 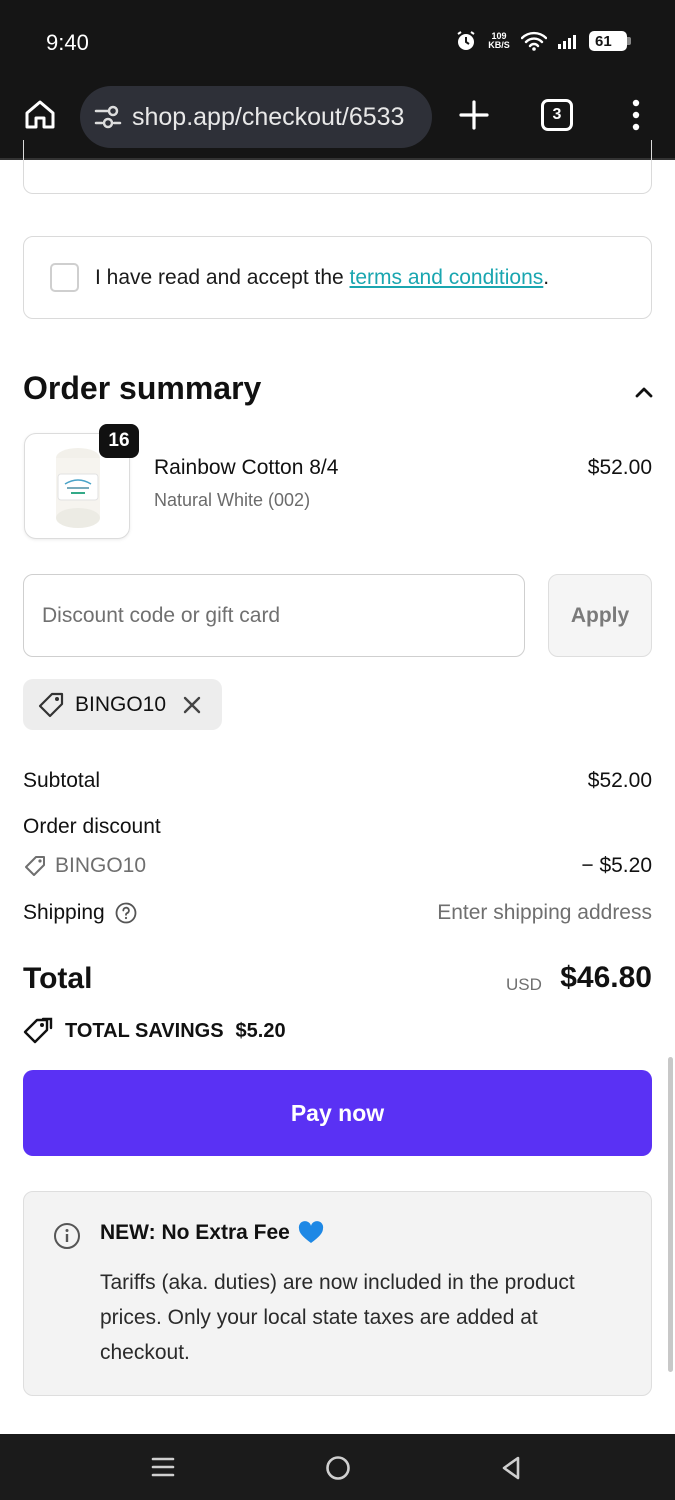 I want to click on terms-link: terms and conditions, so click(x=447, y=277).